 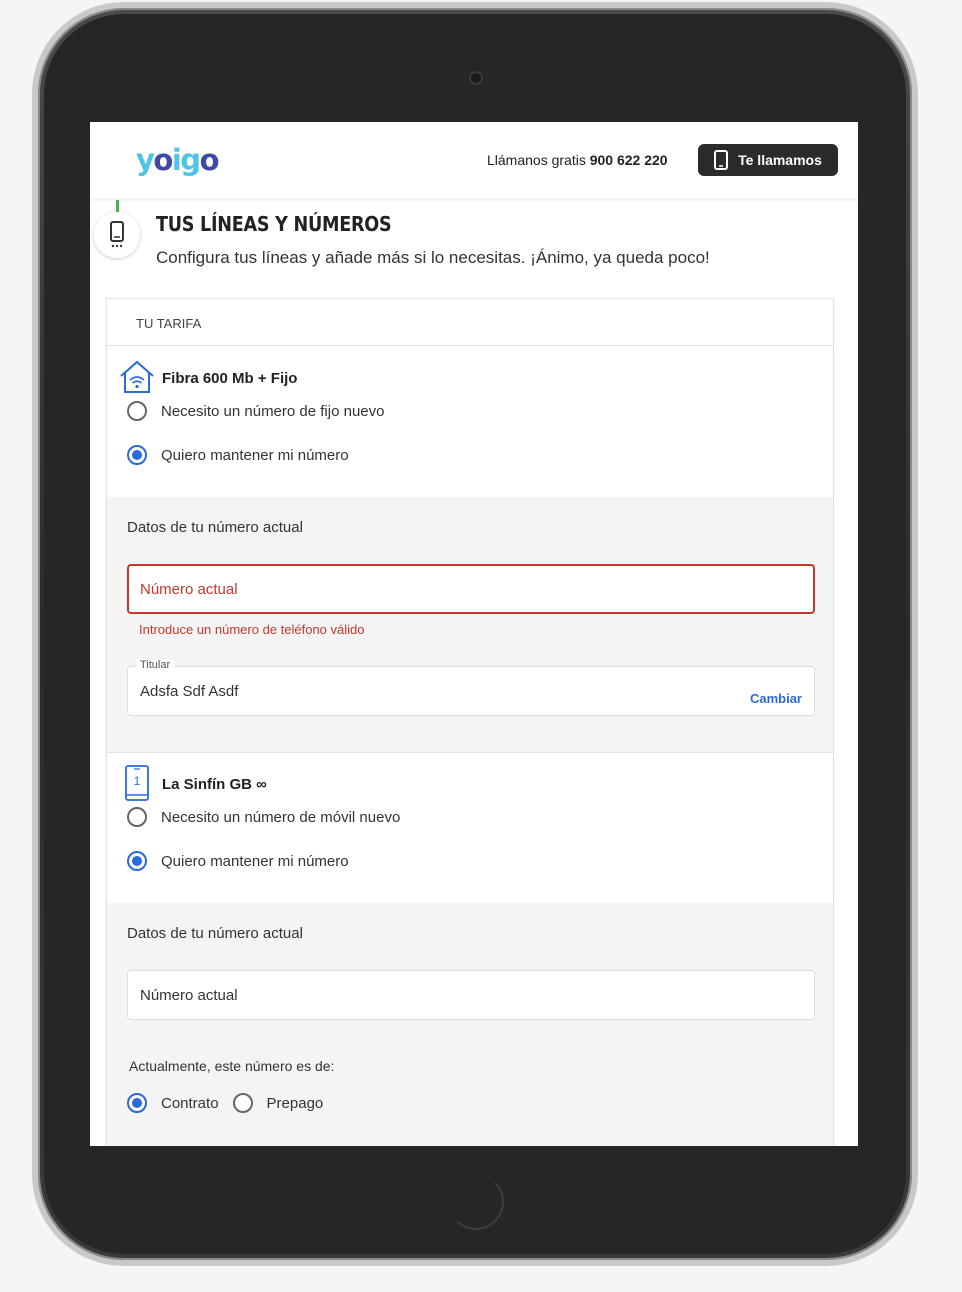 What do you see at coordinates (137, 861) in the screenshot?
I see `mobile-radio-keep` at bounding box center [137, 861].